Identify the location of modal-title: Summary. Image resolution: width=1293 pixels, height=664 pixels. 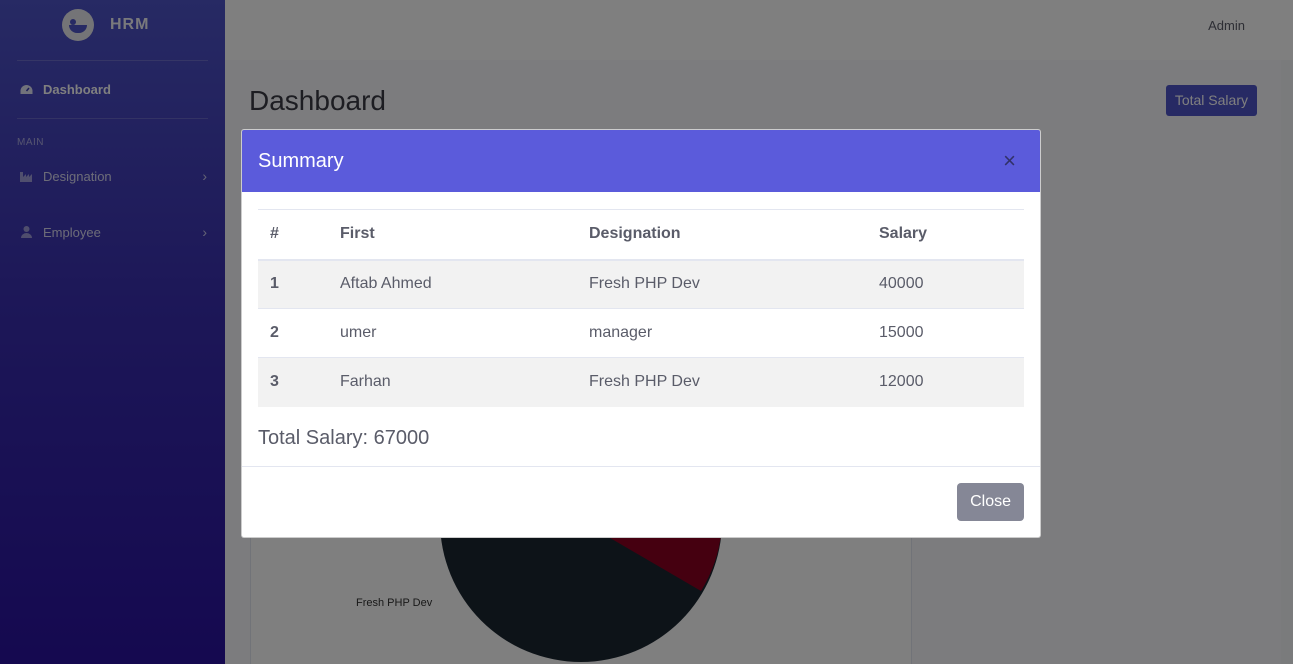
(301, 160).